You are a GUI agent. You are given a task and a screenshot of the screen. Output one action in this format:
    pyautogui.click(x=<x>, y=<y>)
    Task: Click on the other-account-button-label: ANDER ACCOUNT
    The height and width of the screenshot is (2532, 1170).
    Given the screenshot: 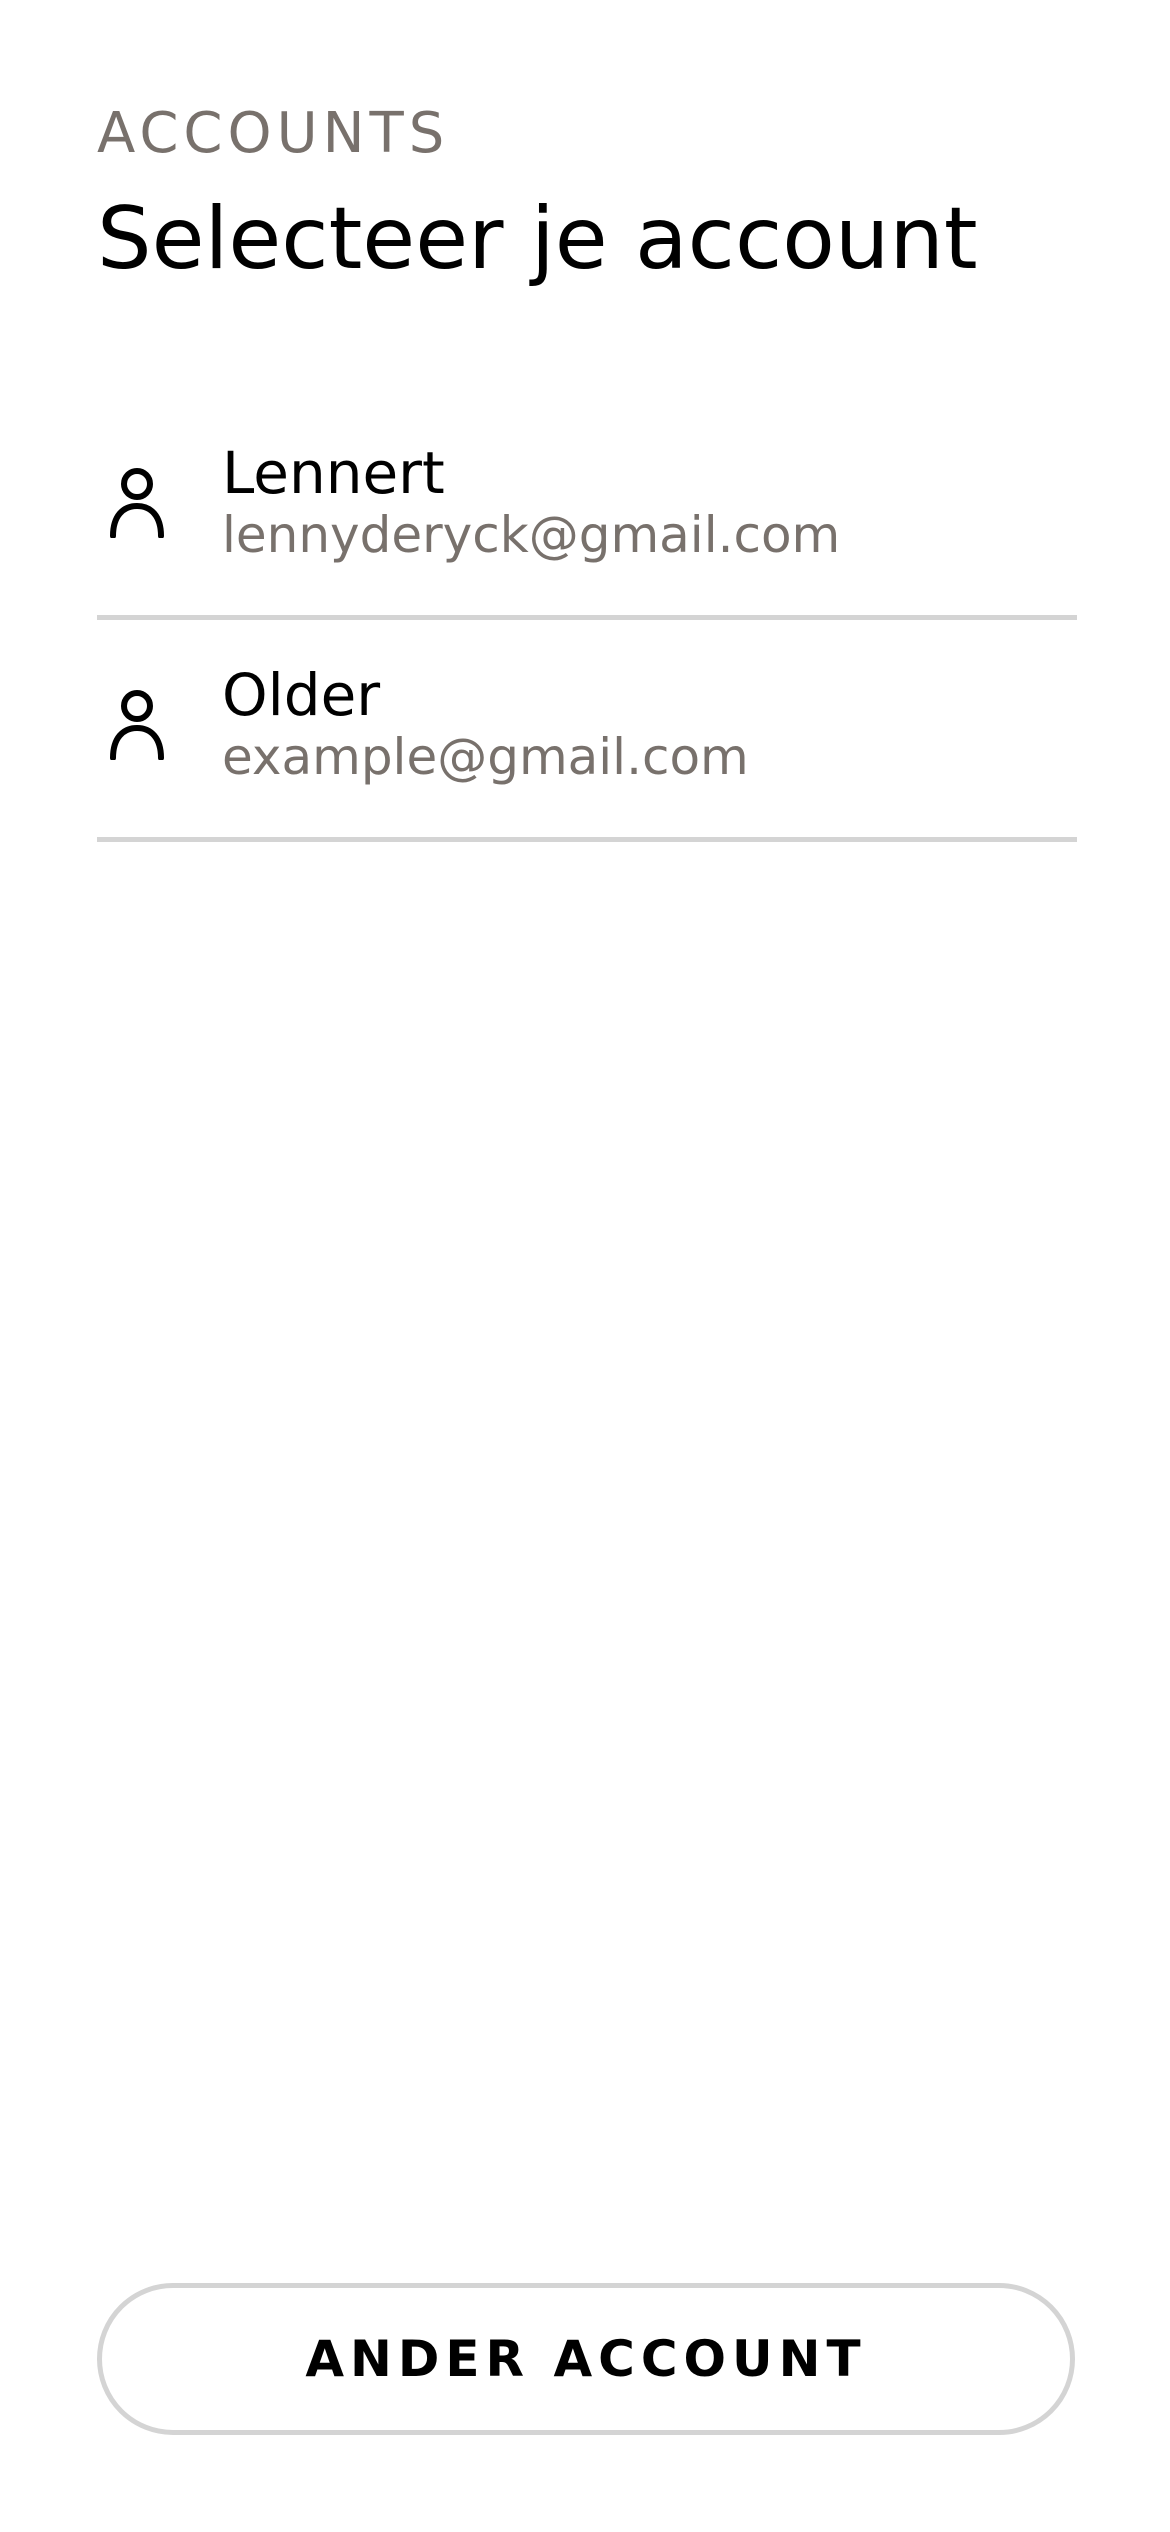 What is the action you would take?
    pyautogui.click(x=586, y=2359)
    